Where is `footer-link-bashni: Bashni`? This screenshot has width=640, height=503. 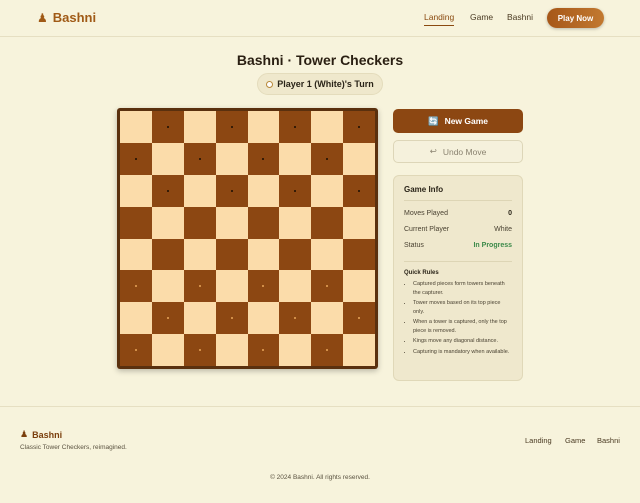 footer-link-bashni: Bashni is located at coordinates (608, 440).